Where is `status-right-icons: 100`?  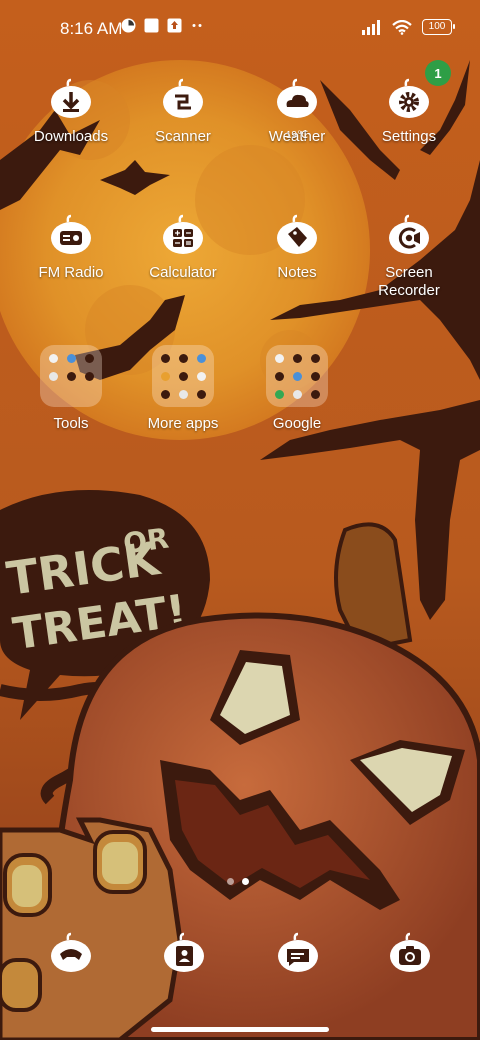 status-right-icons: 100 is located at coordinates (408, 27).